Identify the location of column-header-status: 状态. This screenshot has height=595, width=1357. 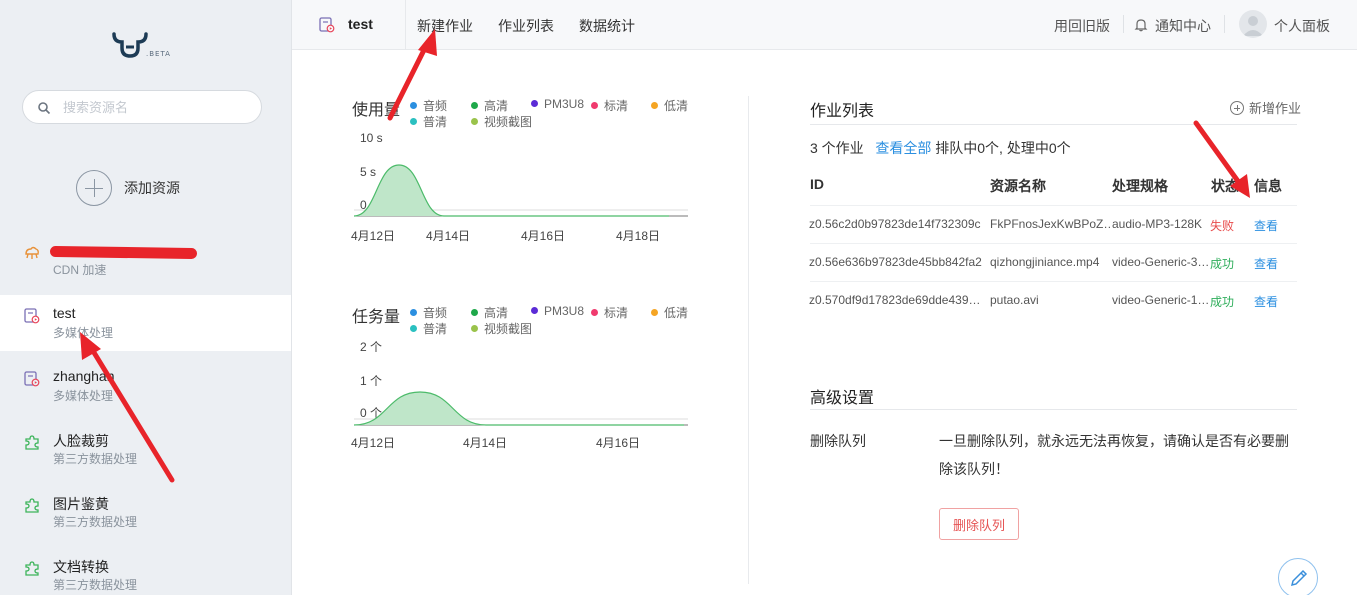
(1225, 186).